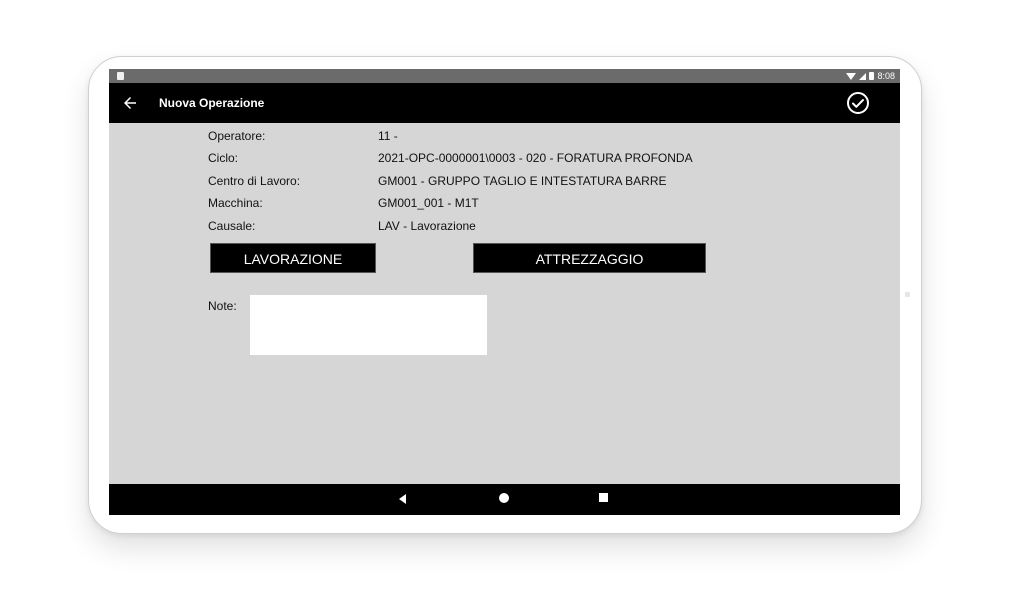 This screenshot has width=1024, height=597. I want to click on nav-recents-icon, so click(603, 497).